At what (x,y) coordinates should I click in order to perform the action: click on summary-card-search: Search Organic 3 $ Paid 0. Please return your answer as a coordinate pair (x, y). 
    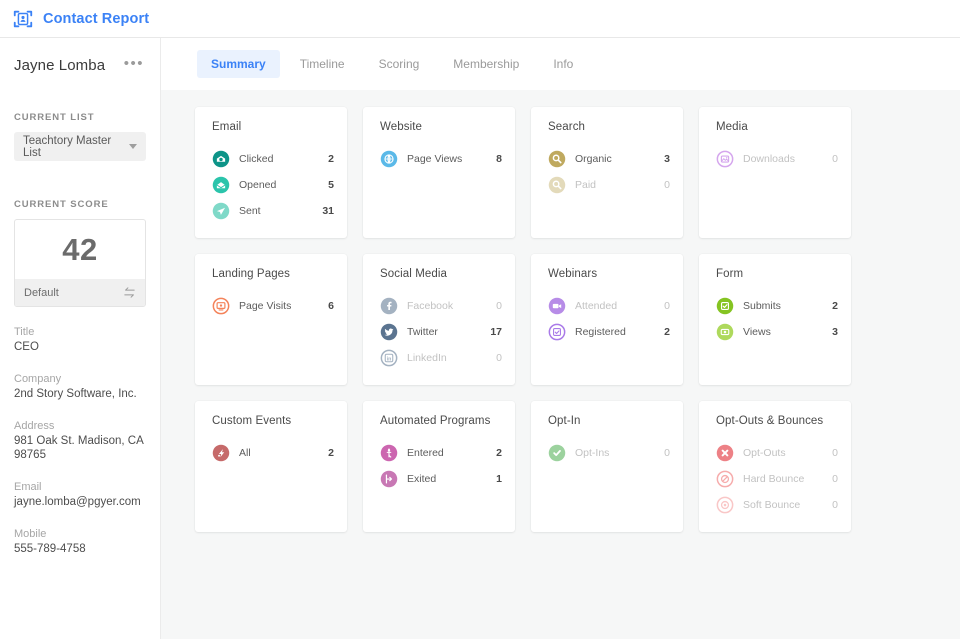
    Looking at the image, I should click on (607, 172).